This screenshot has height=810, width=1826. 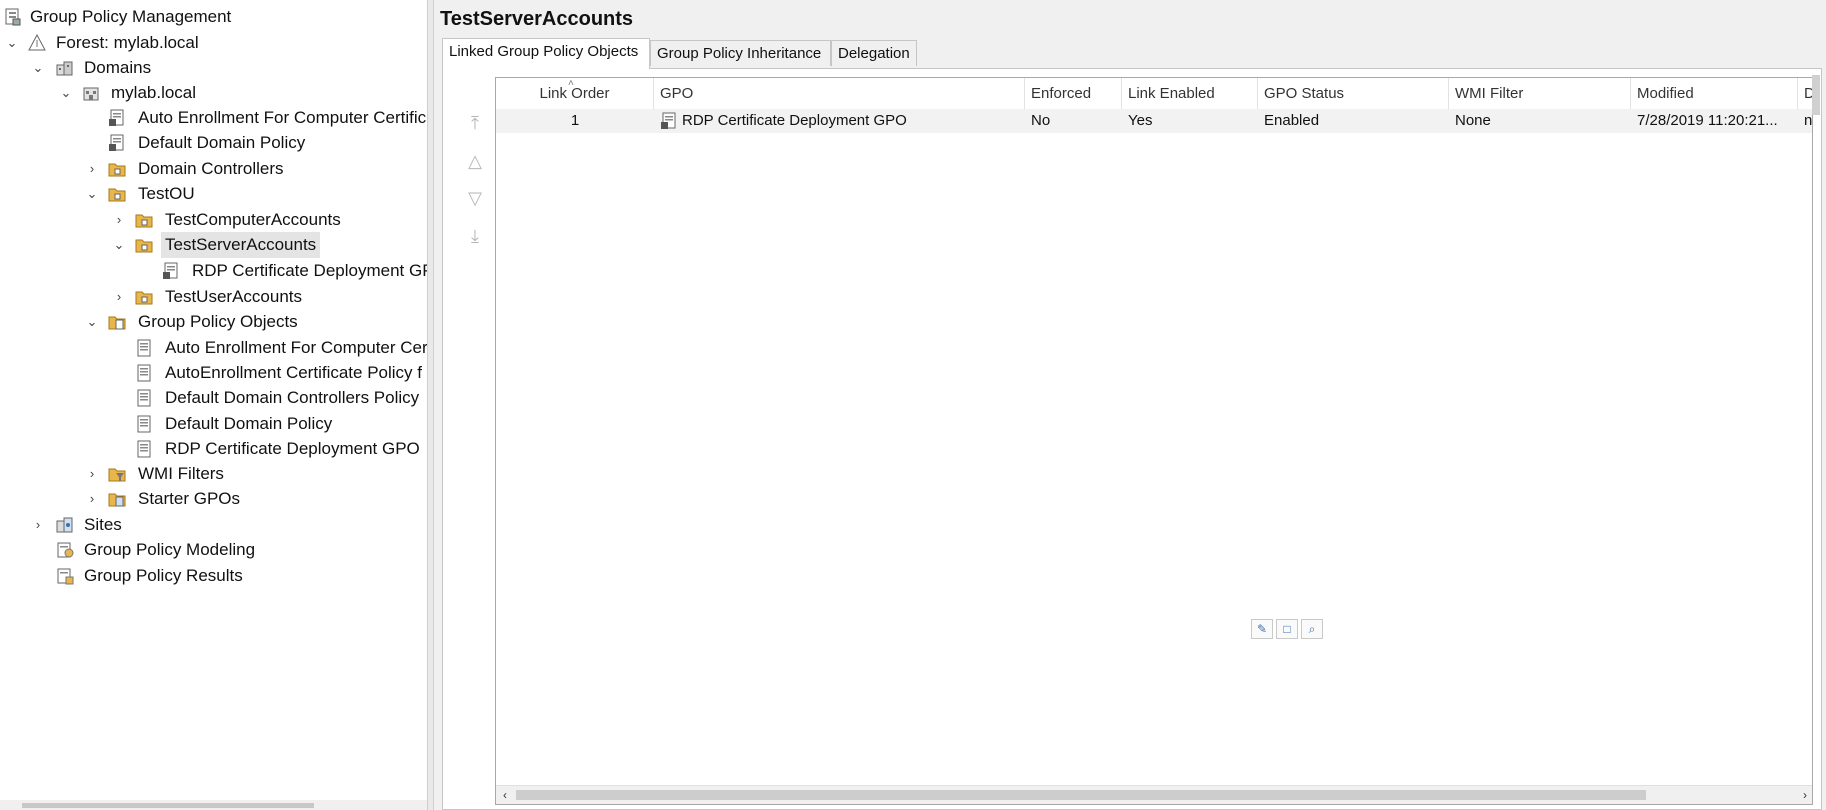 I want to click on move-to-top-icon: ⤒, so click(x=475, y=123).